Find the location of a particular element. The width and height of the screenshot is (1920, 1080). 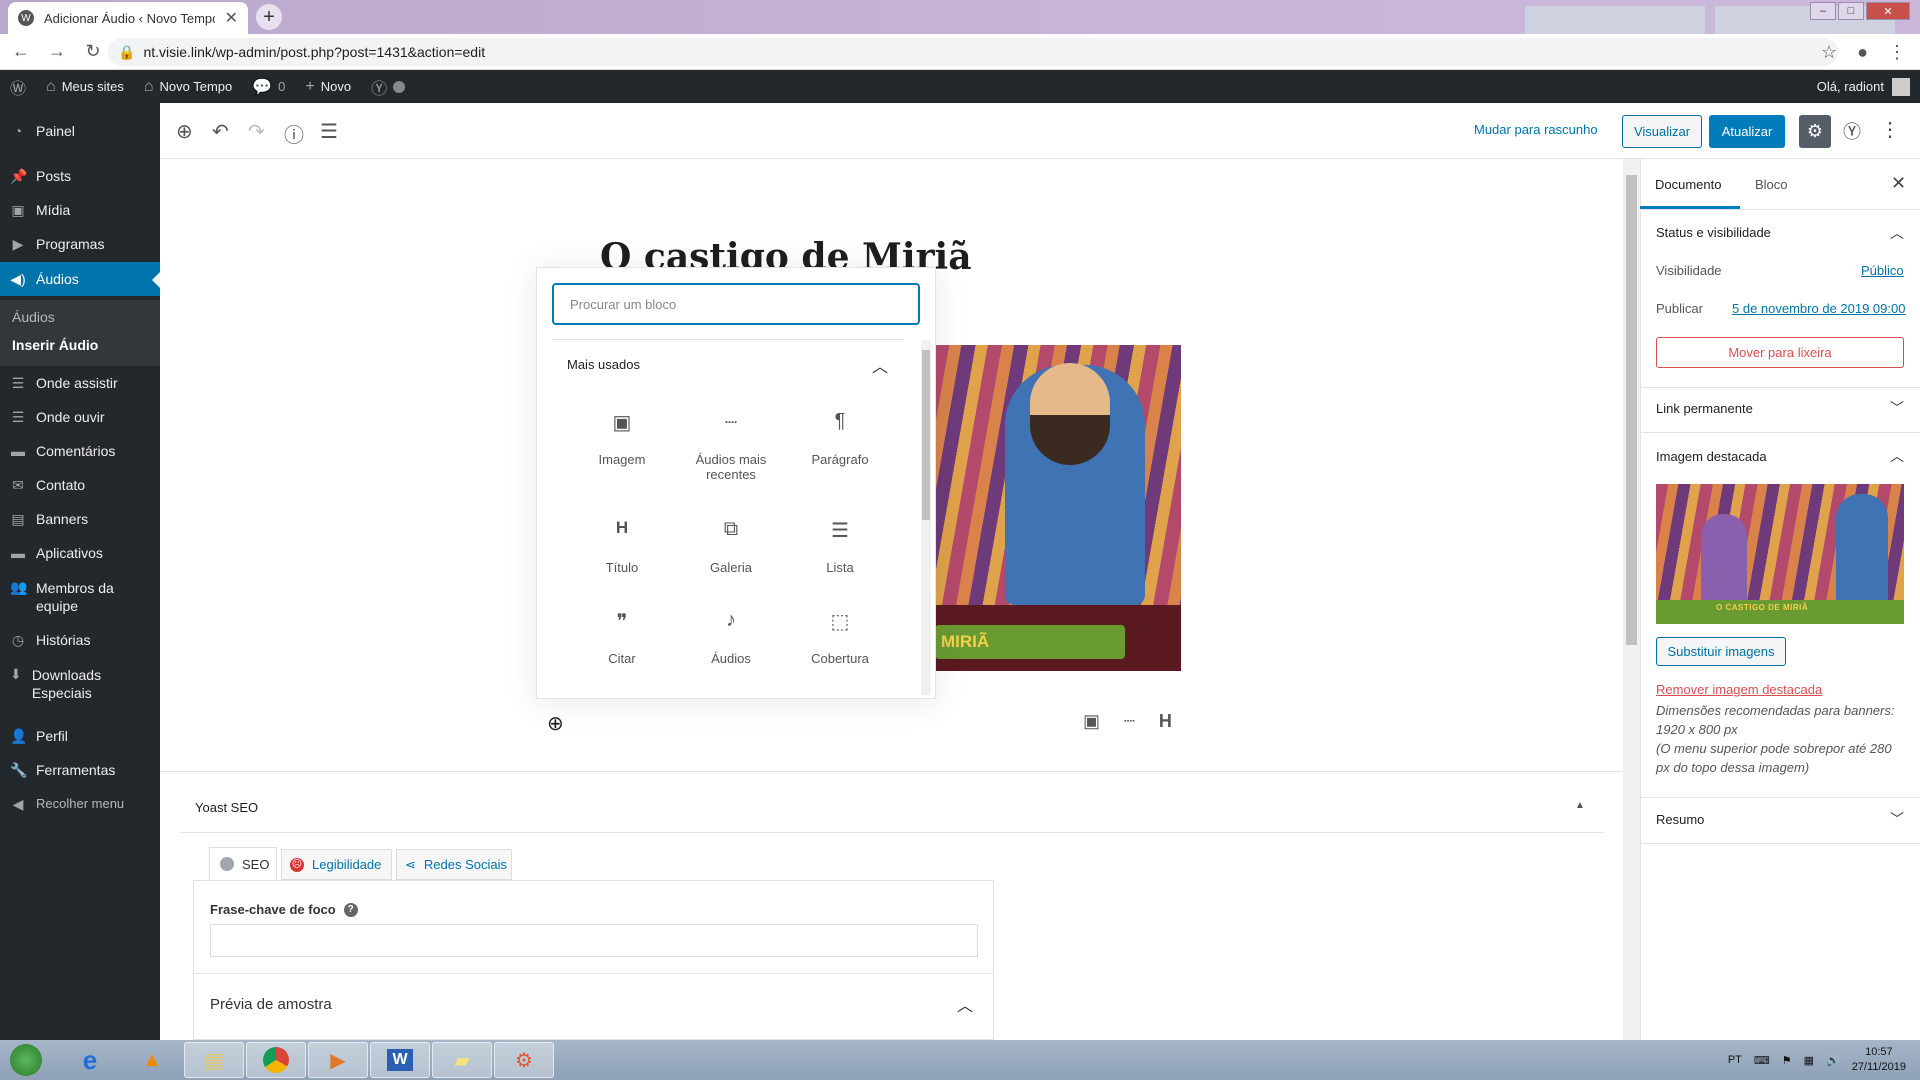

word-icon: W is located at coordinates (400, 1060).